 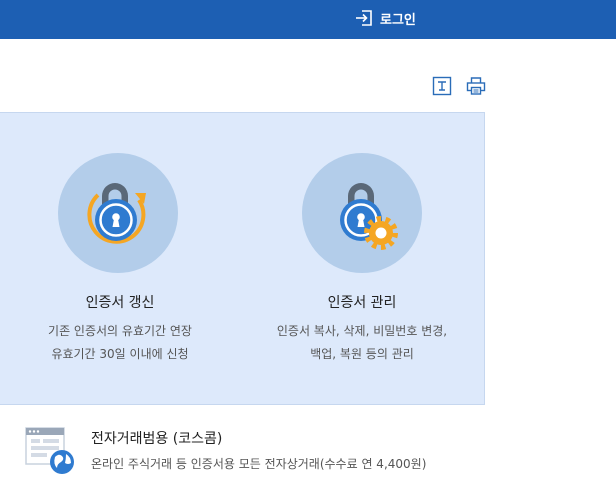 What do you see at coordinates (120, 303) in the screenshot?
I see `certificate-renew-title: 인증서 갱신` at bounding box center [120, 303].